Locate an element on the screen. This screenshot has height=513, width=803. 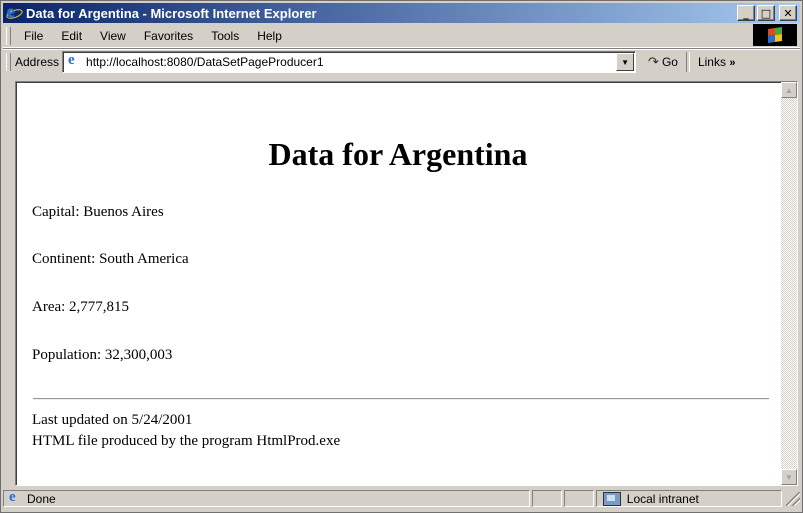
links-button: Links » is located at coordinates (714, 62).